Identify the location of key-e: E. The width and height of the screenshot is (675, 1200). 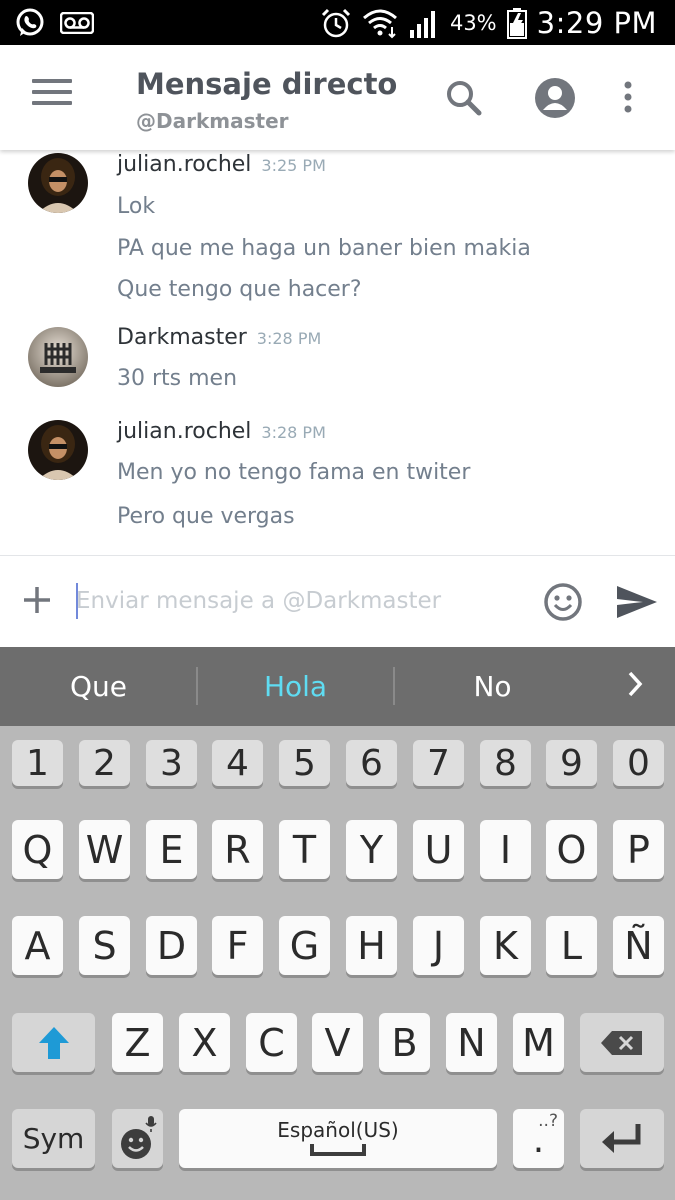
(171, 849).